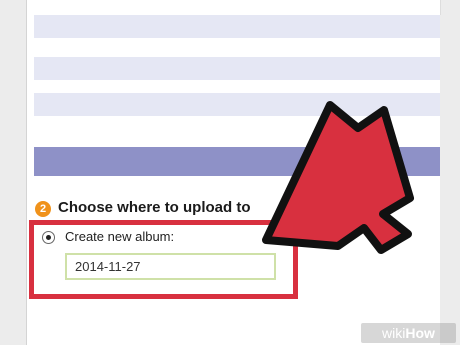 This screenshot has width=460, height=345. Describe the element at coordinates (43, 209) in the screenshot. I see `step-number-badge: 2` at that location.